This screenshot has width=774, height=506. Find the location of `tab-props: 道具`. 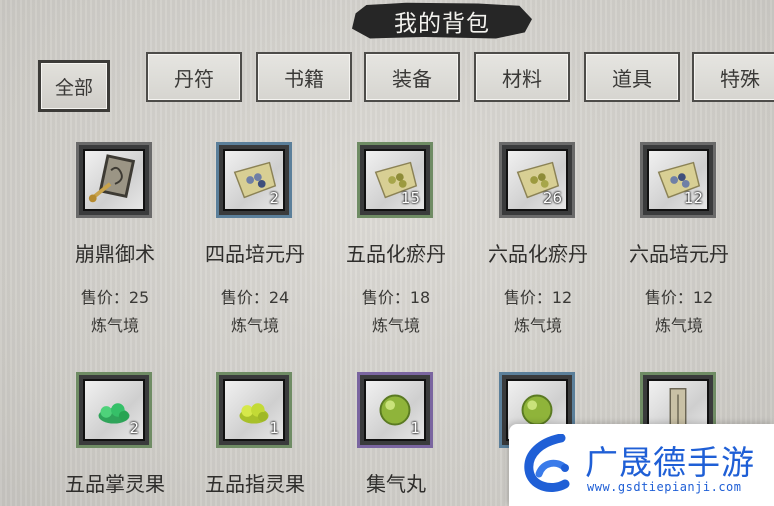

tab-props: 道具 is located at coordinates (632, 77).